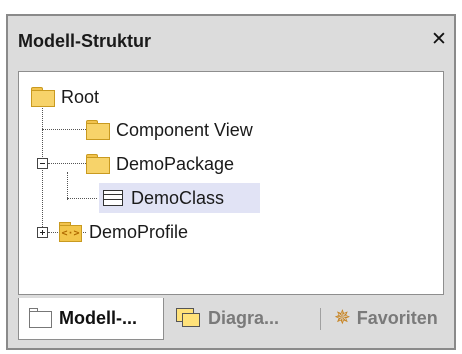  What do you see at coordinates (42, 163) in the screenshot?
I see `collapse-toggle-icon` at bounding box center [42, 163].